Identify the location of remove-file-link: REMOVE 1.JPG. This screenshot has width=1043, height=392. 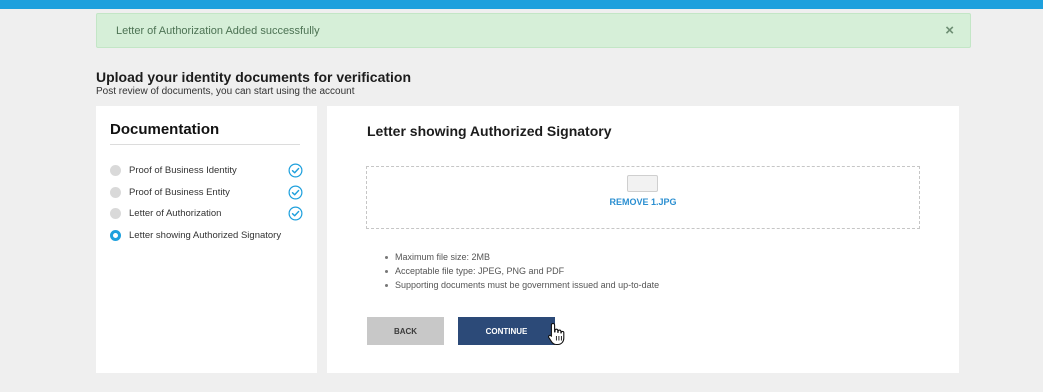
(643, 202).